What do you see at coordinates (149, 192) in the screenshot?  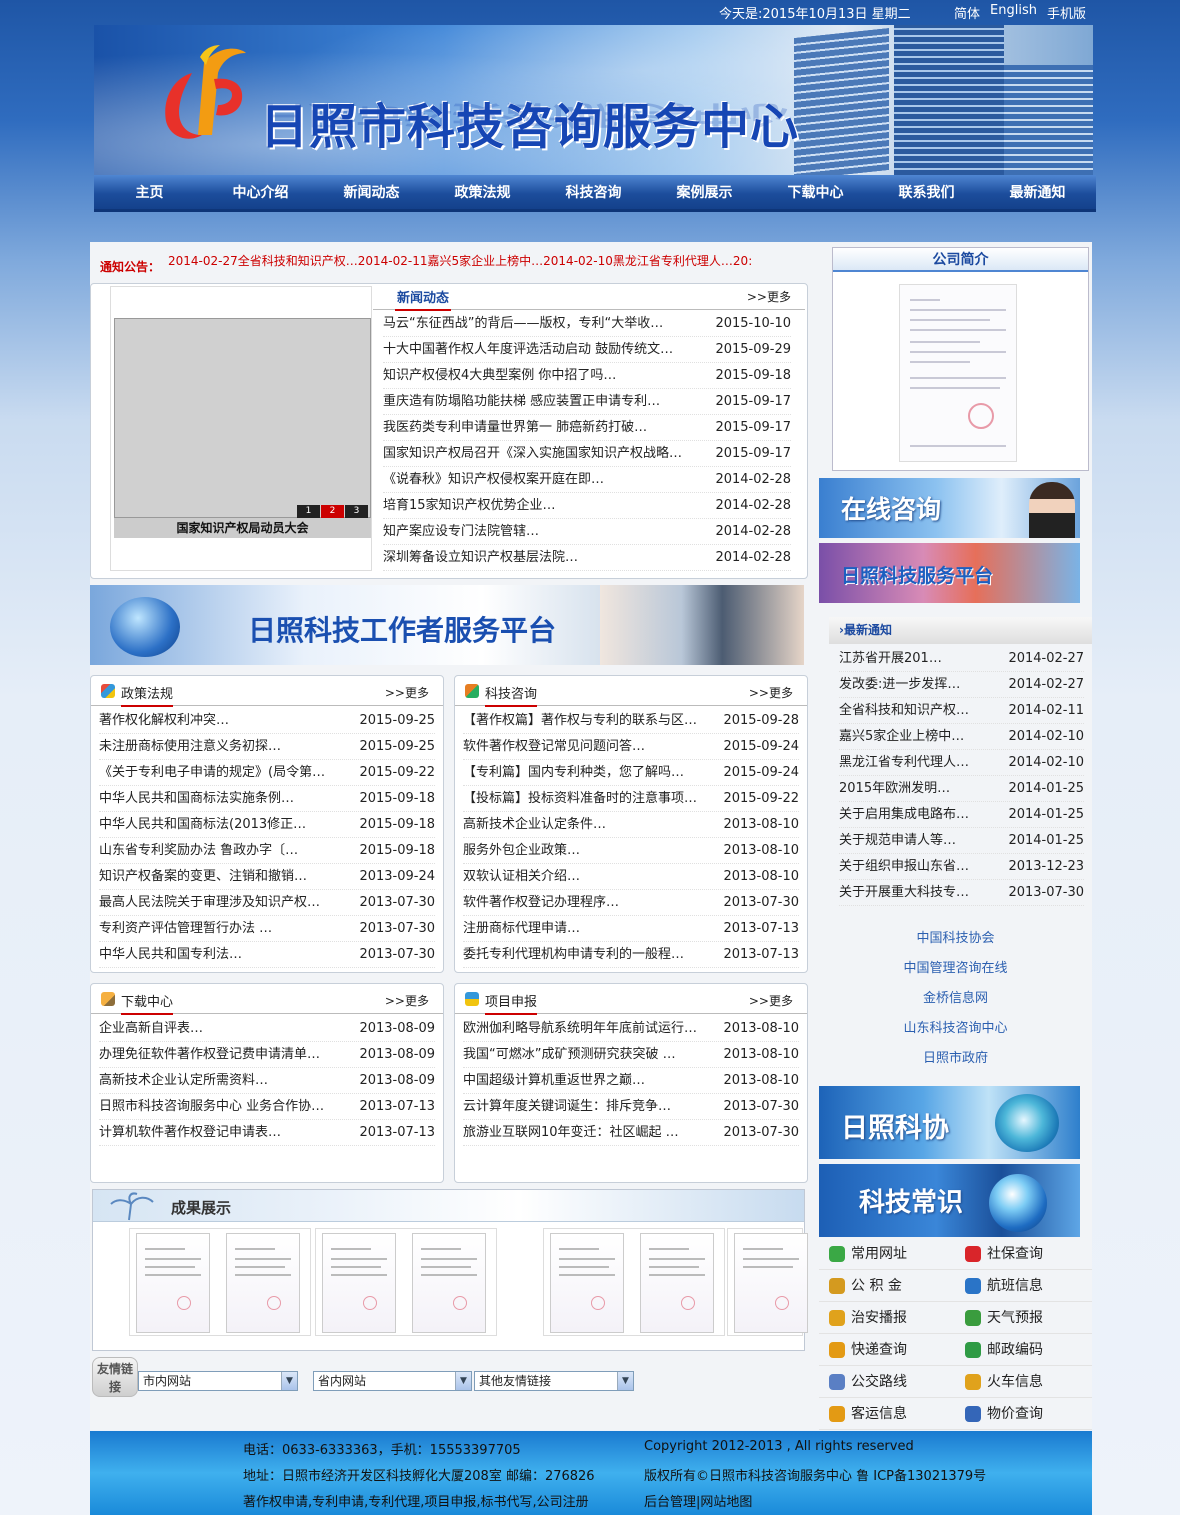 I see `nav-item-home: 主页` at bounding box center [149, 192].